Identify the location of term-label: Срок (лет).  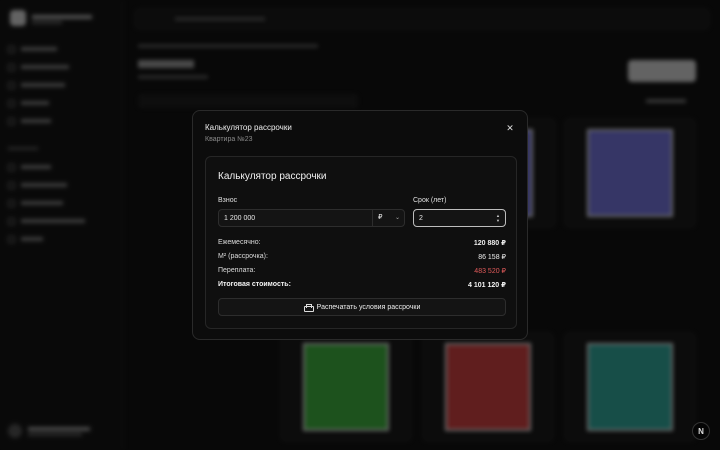
(430, 200).